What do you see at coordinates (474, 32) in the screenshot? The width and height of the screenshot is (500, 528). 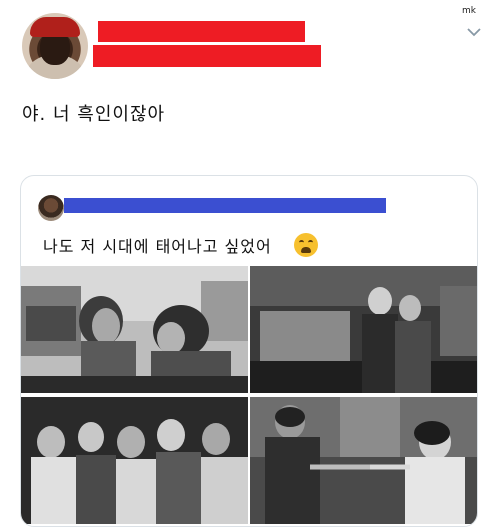 I see `chevron-down-icon` at bounding box center [474, 32].